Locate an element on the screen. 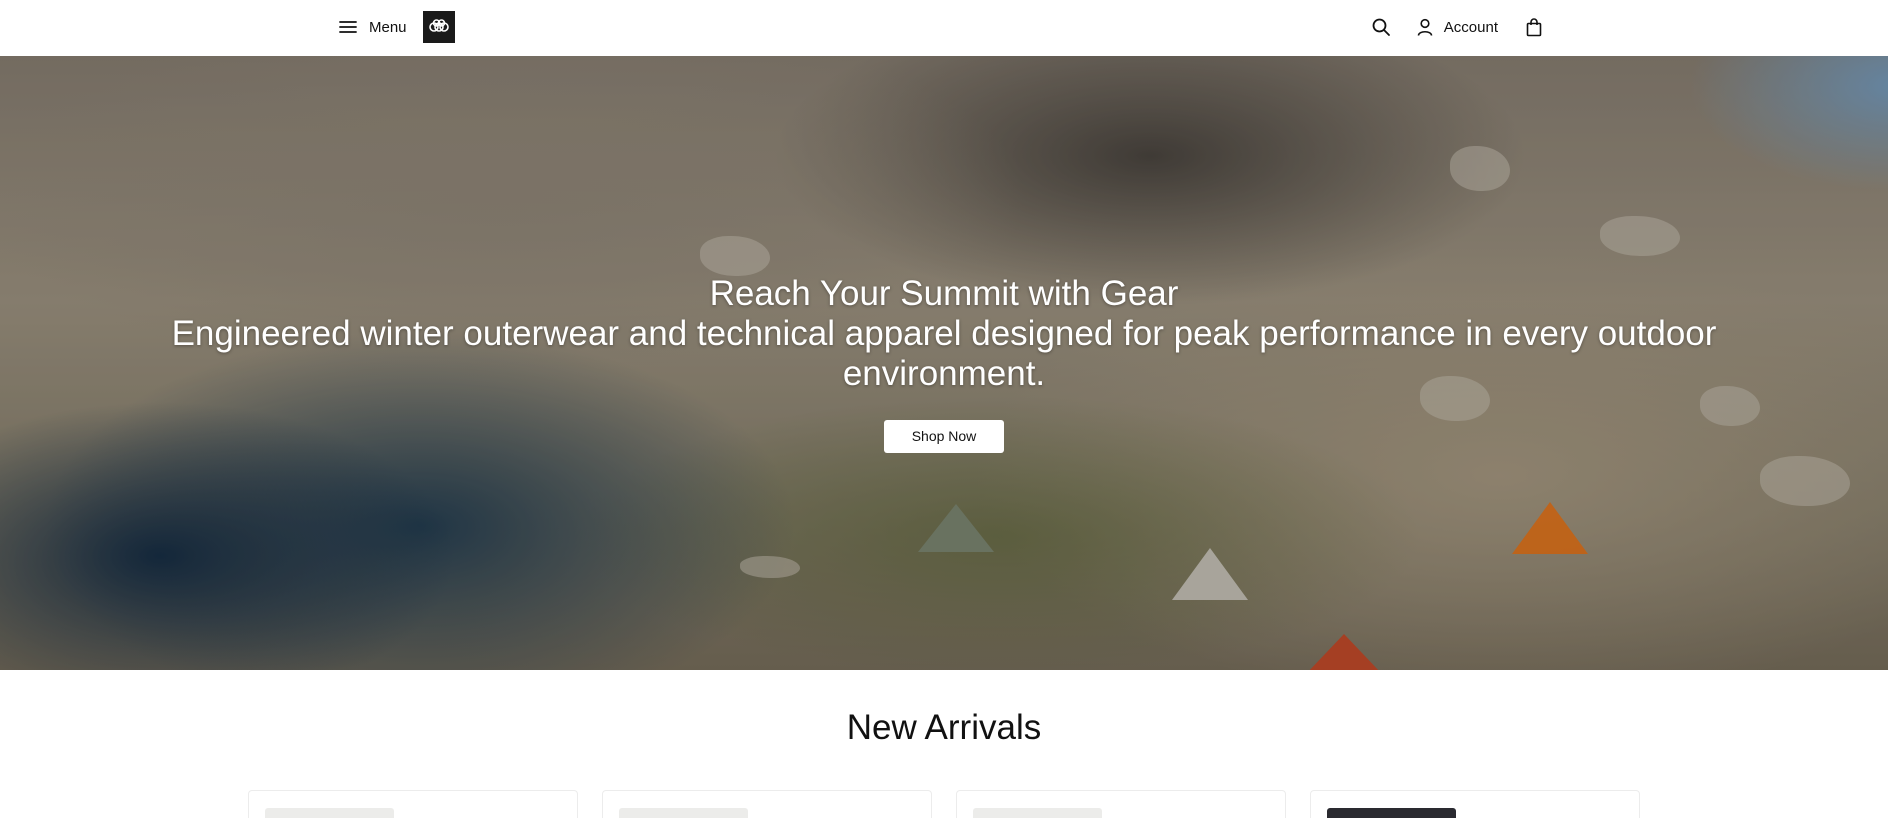 The height and width of the screenshot is (818, 1888). search-button is located at coordinates (1381, 27).